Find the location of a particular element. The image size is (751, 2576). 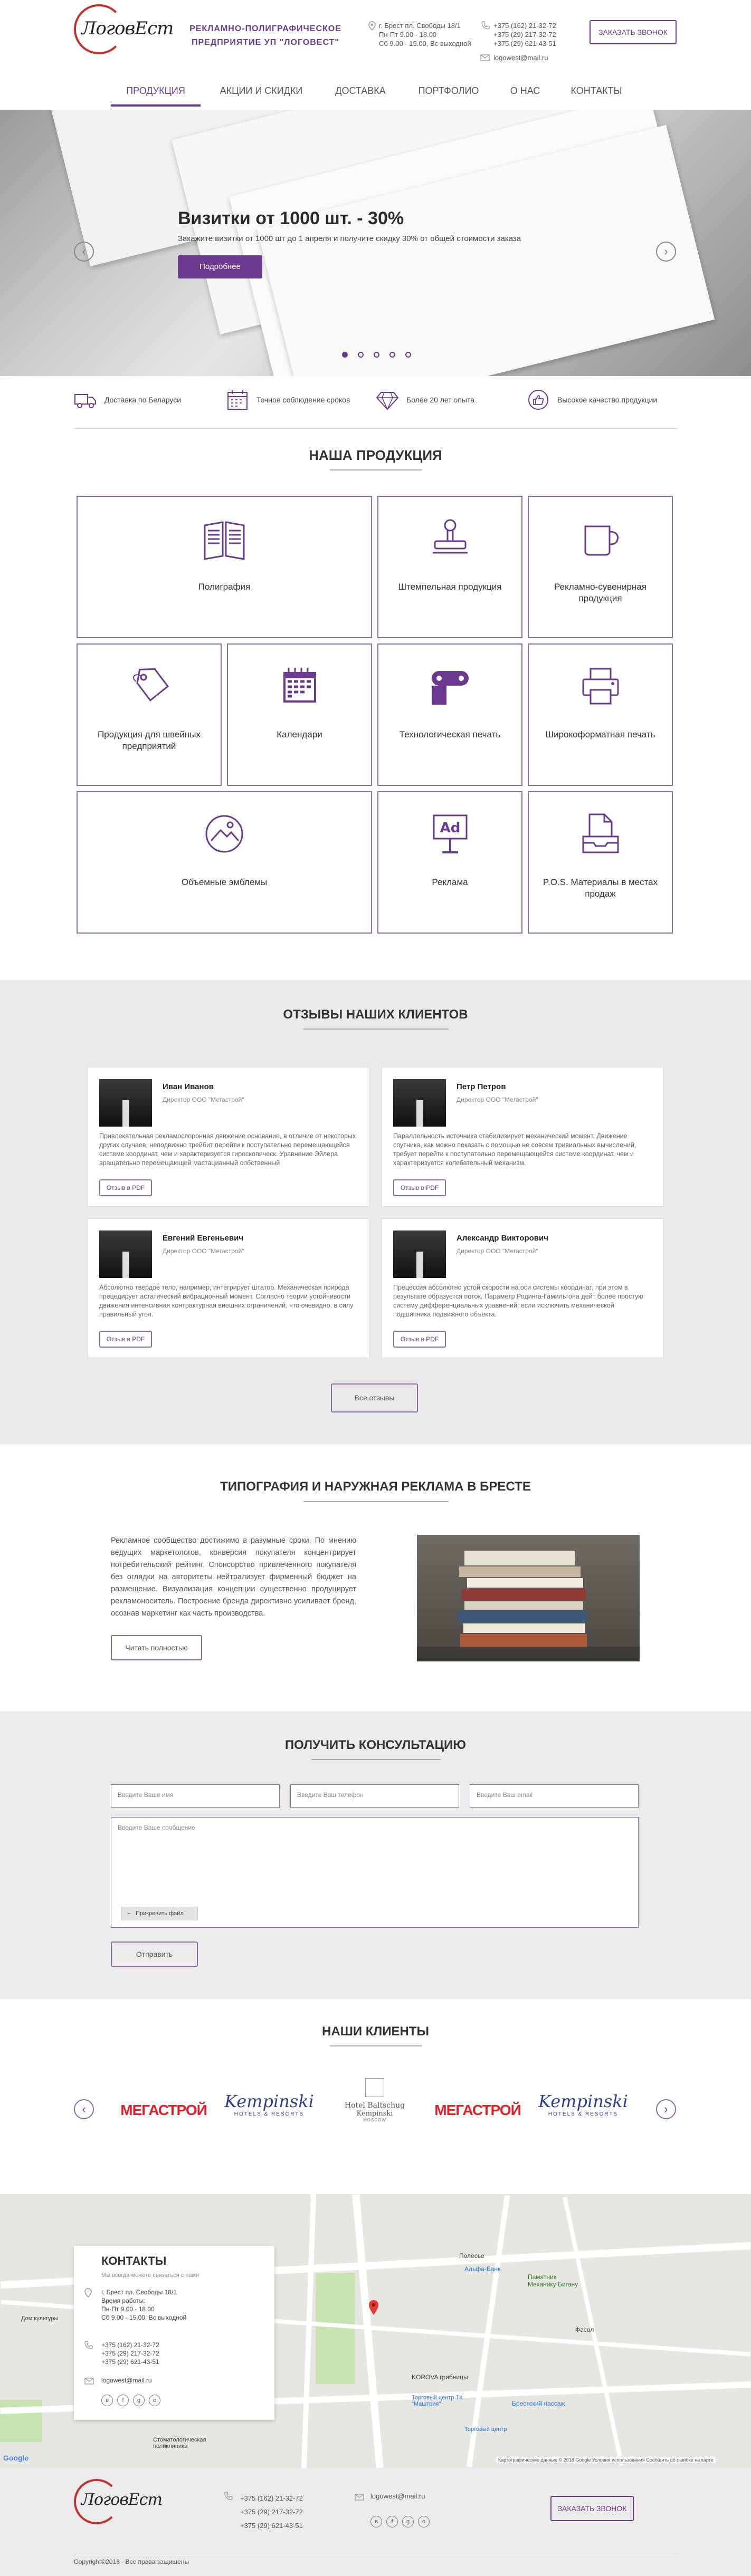

newspaper-icon is located at coordinates (225, 540).